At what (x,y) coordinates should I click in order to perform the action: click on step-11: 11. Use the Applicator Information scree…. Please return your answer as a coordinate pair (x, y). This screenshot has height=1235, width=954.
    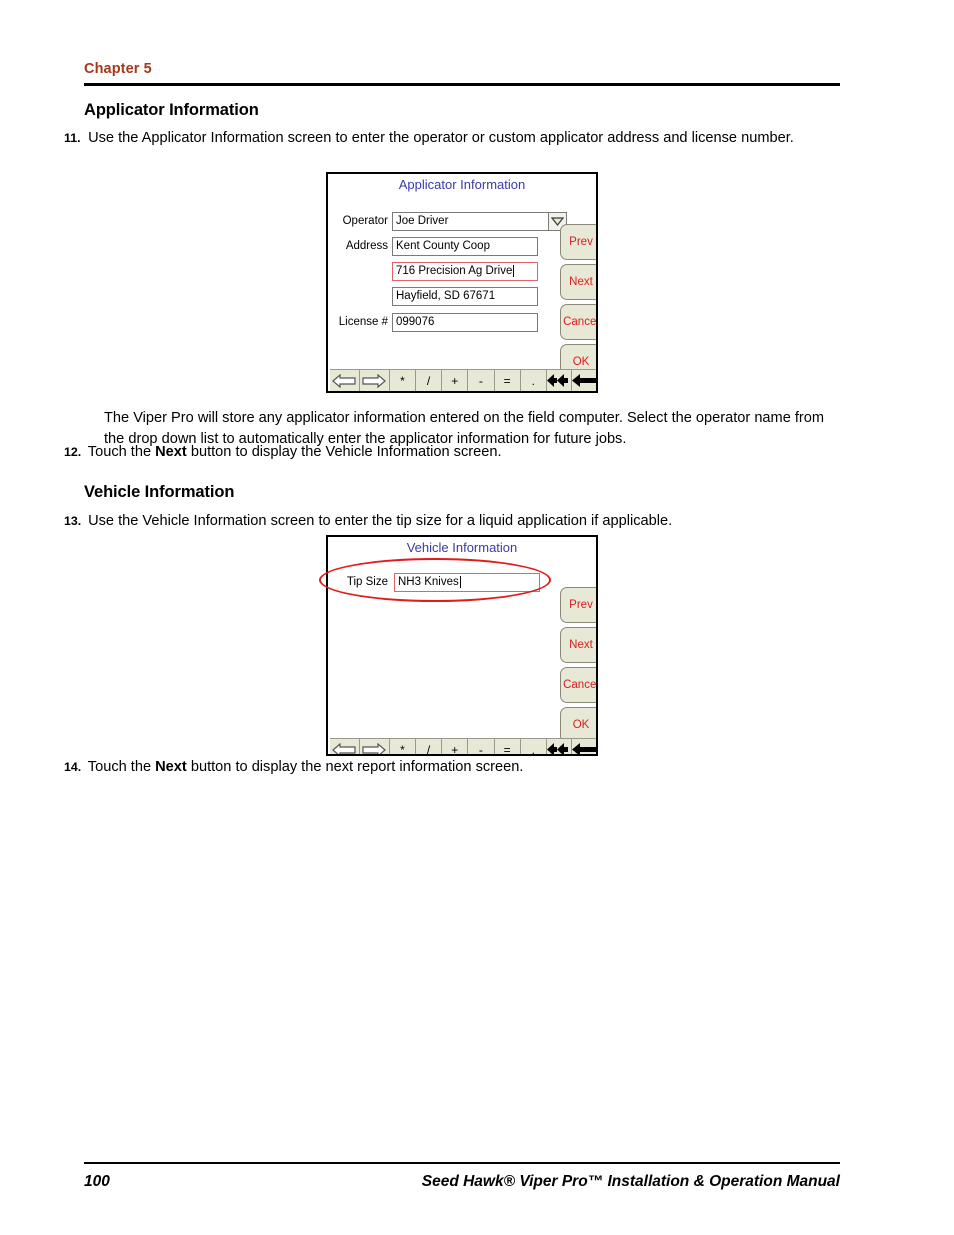
    Looking at the image, I should click on (429, 138).